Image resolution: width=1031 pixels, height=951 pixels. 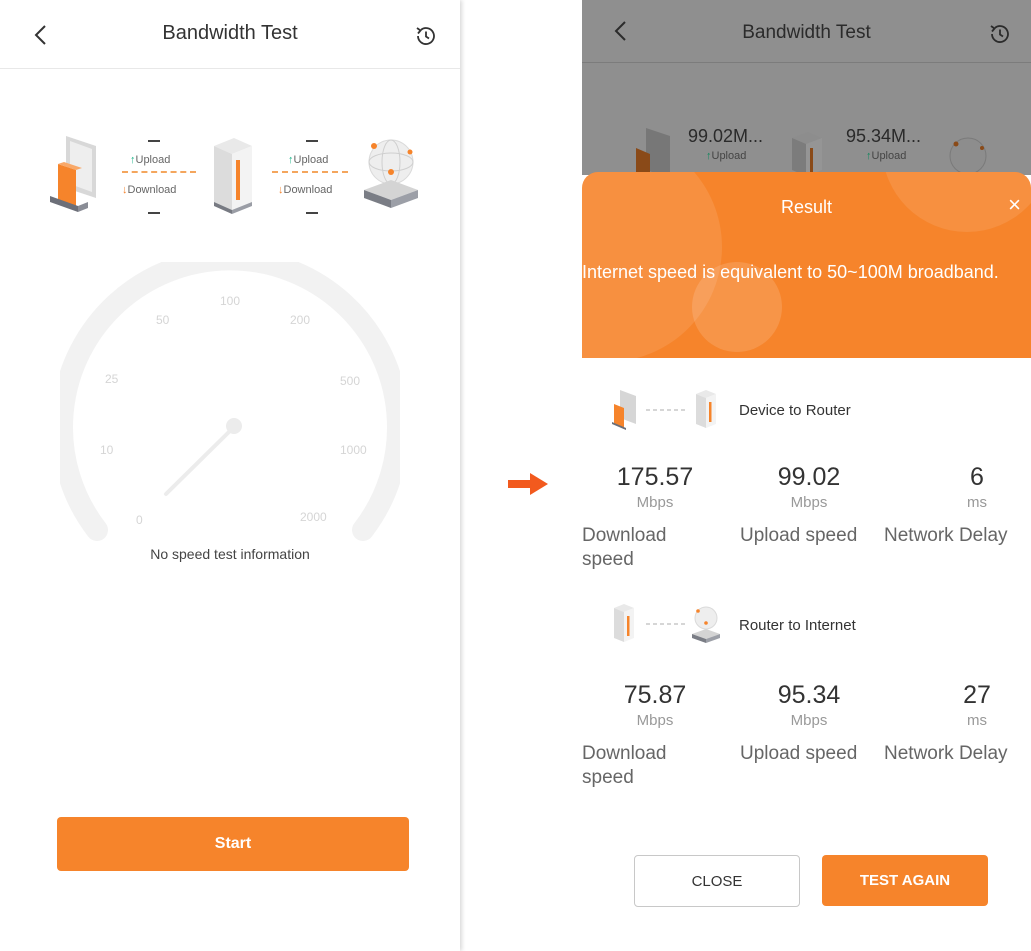 What do you see at coordinates (717, 881) in the screenshot?
I see `close-button: CLOSE` at bounding box center [717, 881].